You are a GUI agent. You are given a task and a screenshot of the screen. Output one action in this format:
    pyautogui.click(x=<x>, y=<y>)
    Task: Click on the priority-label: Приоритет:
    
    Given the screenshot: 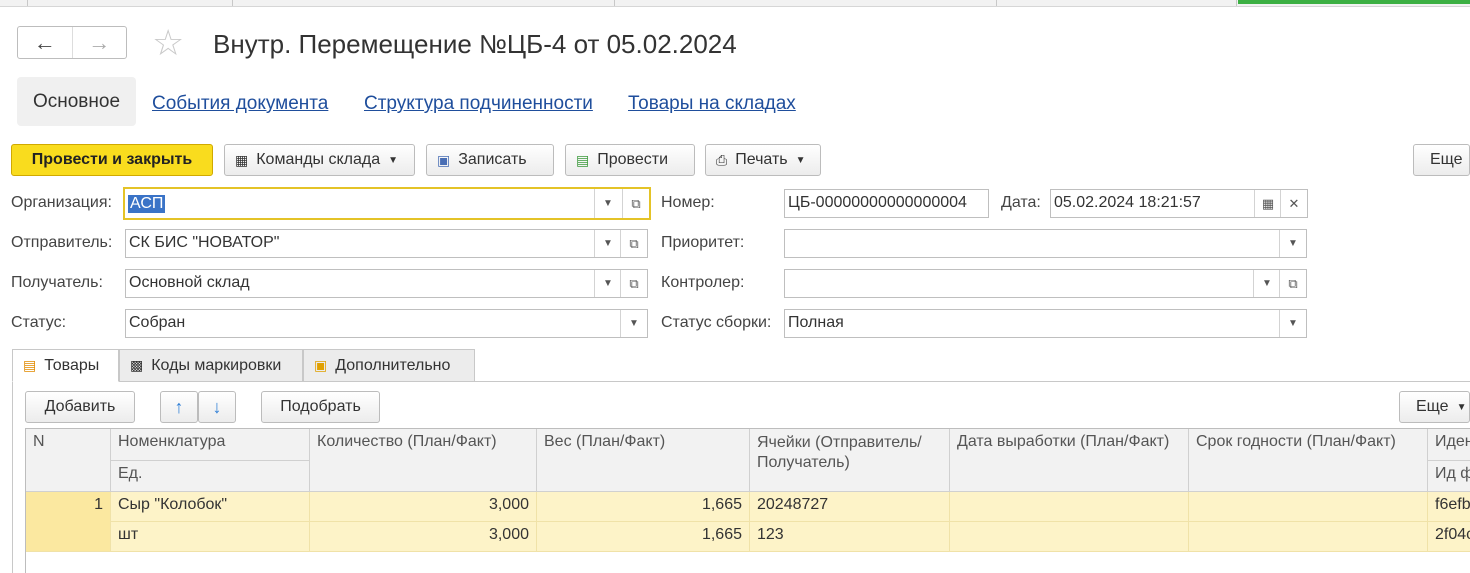 What is the action you would take?
    pyautogui.click(x=703, y=242)
    